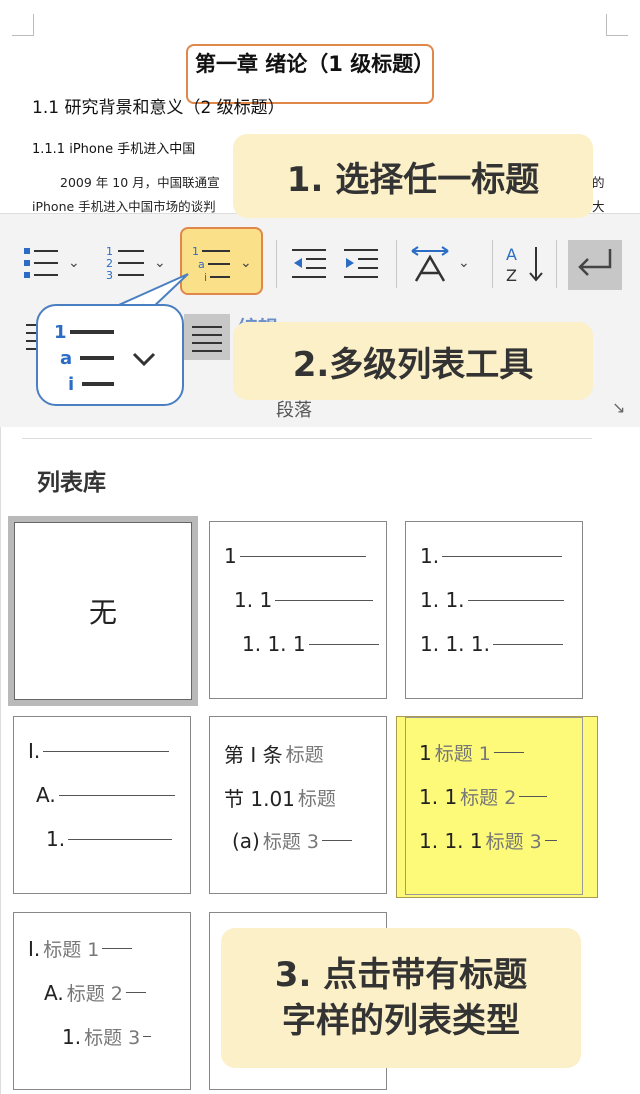 This screenshot has height=1094, width=640. What do you see at coordinates (304, 600) in the screenshot?
I see `list-level-row: 1. 1` at bounding box center [304, 600].